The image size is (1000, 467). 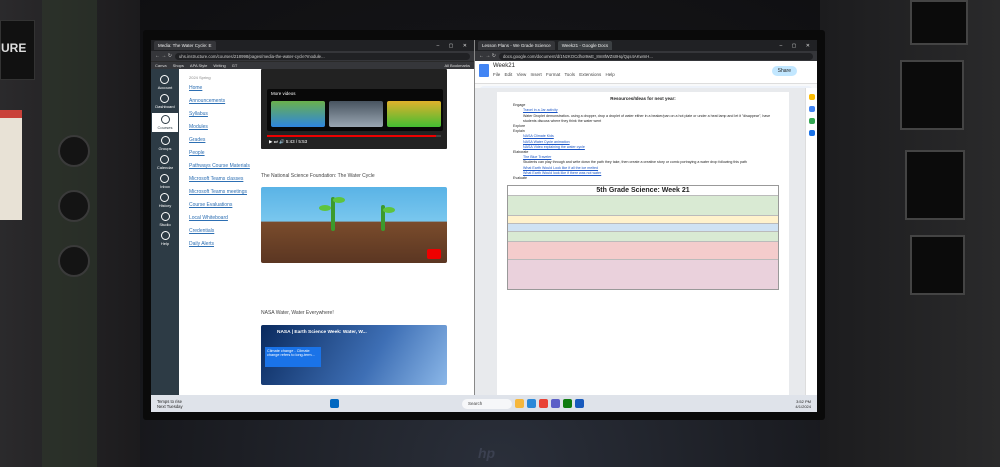 I want to click on video-player-1: More videos ▶ ⏭ 🔊 5:43 / 5:53, so click(x=354, y=109).